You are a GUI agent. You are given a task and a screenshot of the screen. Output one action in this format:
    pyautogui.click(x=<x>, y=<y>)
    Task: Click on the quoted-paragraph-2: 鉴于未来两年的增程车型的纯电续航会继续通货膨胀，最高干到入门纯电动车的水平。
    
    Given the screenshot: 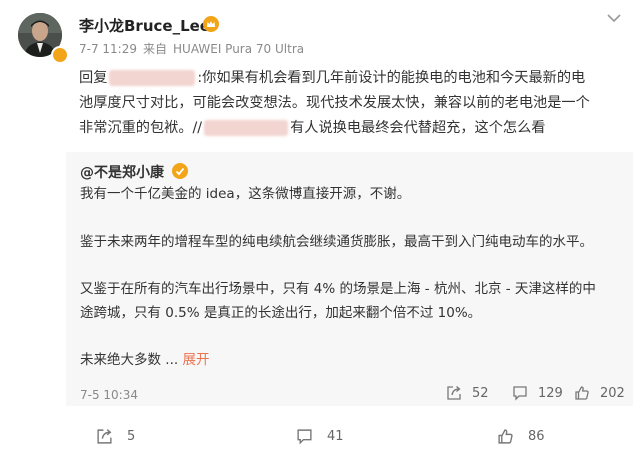 What is the action you would take?
    pyautogui.click(x=336, y=242)
    